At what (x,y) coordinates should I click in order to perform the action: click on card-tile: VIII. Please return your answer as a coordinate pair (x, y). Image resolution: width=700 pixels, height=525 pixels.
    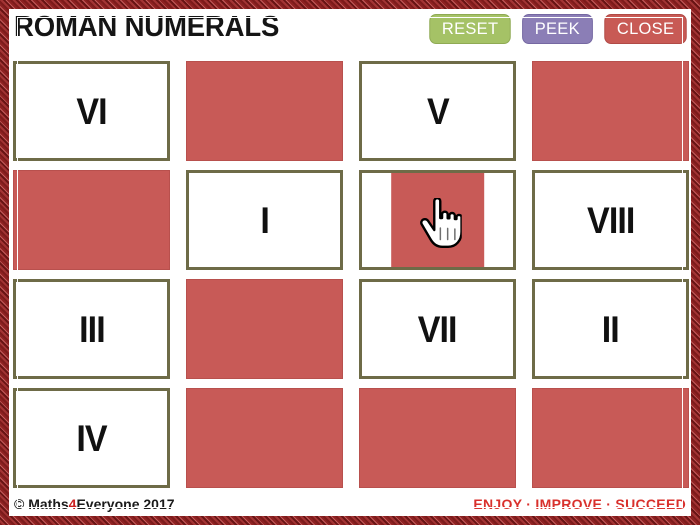
    Looking at the image, I should click on (610, 220).